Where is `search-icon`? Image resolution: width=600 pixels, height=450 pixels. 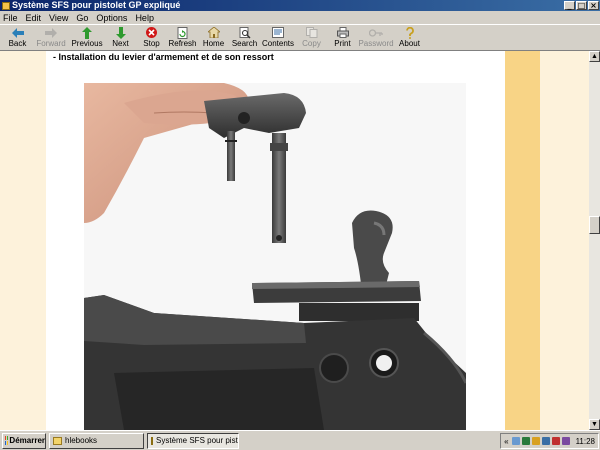
search-icon is located at coordinates (245, 32).